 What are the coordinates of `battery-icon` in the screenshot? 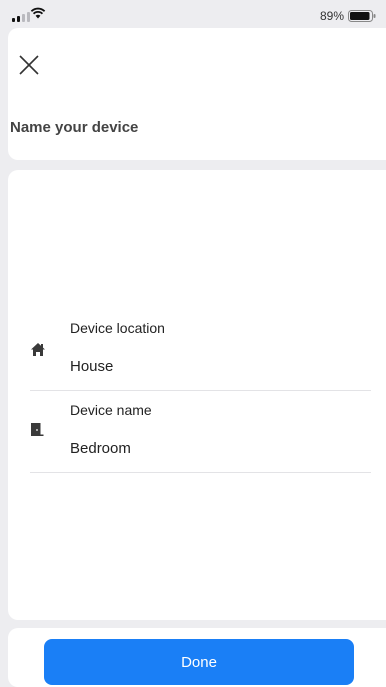 It's located at (362, 16).